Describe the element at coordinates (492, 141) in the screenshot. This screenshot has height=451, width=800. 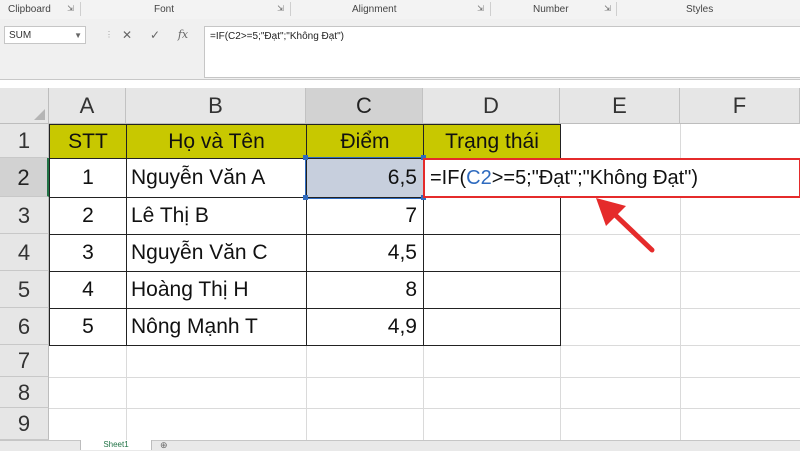
I see `header-cell-status: Trạng thái` at that location.